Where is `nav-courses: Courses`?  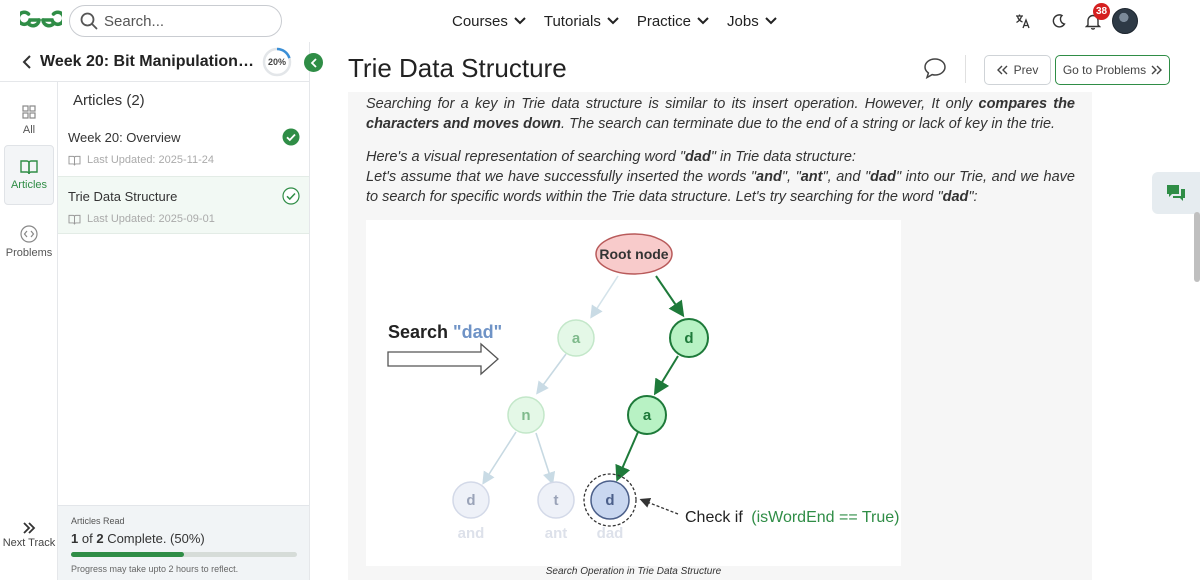 nav-courses: Courses is located at coordinates (489, 21).